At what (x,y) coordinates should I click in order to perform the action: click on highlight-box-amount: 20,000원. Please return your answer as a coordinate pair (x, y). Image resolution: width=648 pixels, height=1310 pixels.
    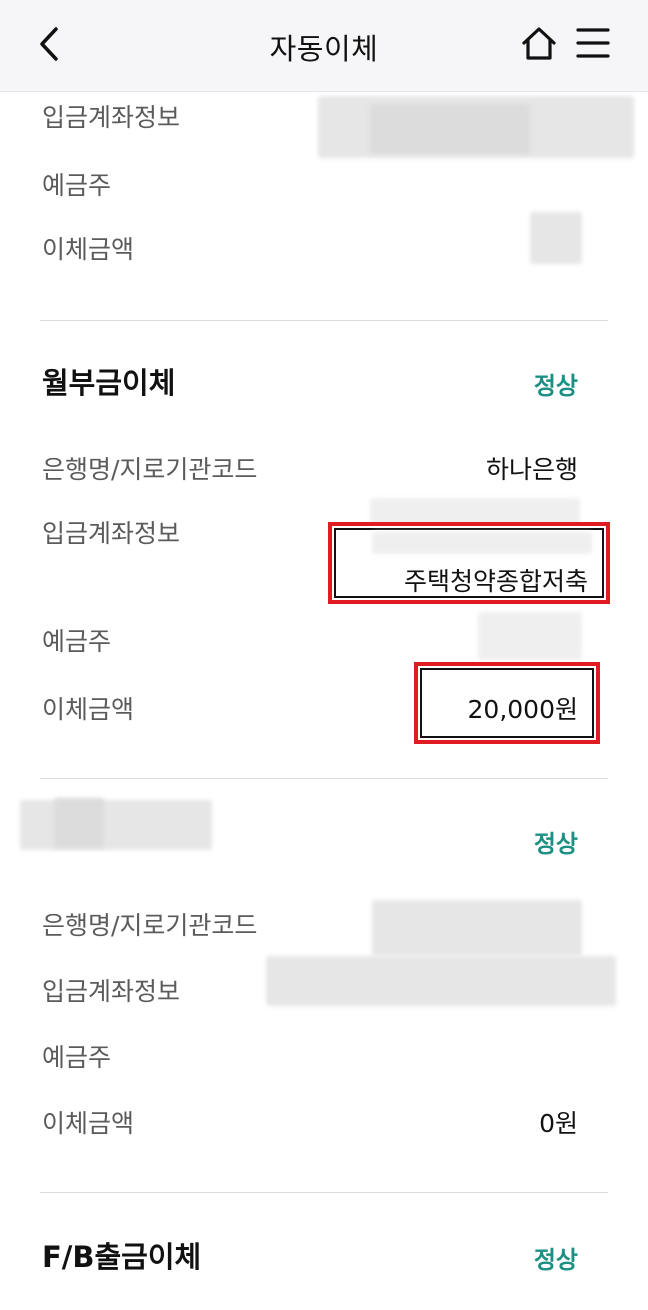
    Looking at the image, I should click on (507, 703).